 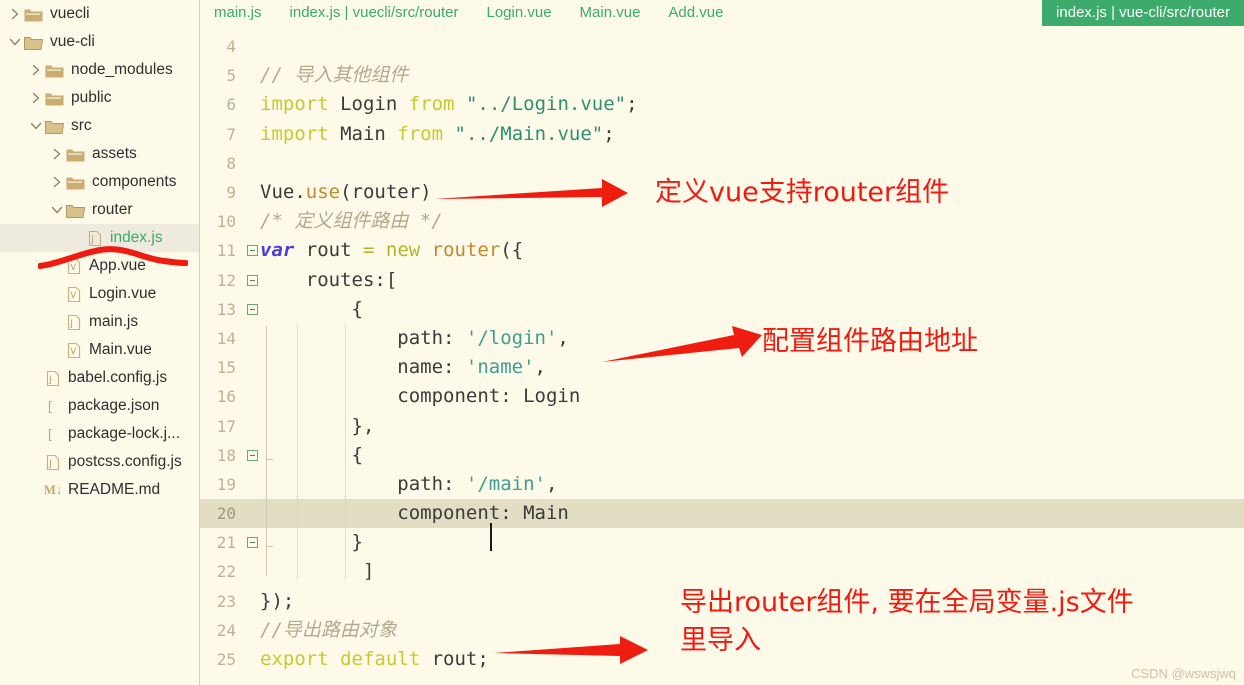 What do you see at coordinates (114, 490) in the screenshot?
I see `tree-item-label: README.md` at bounding box center [114, 490].